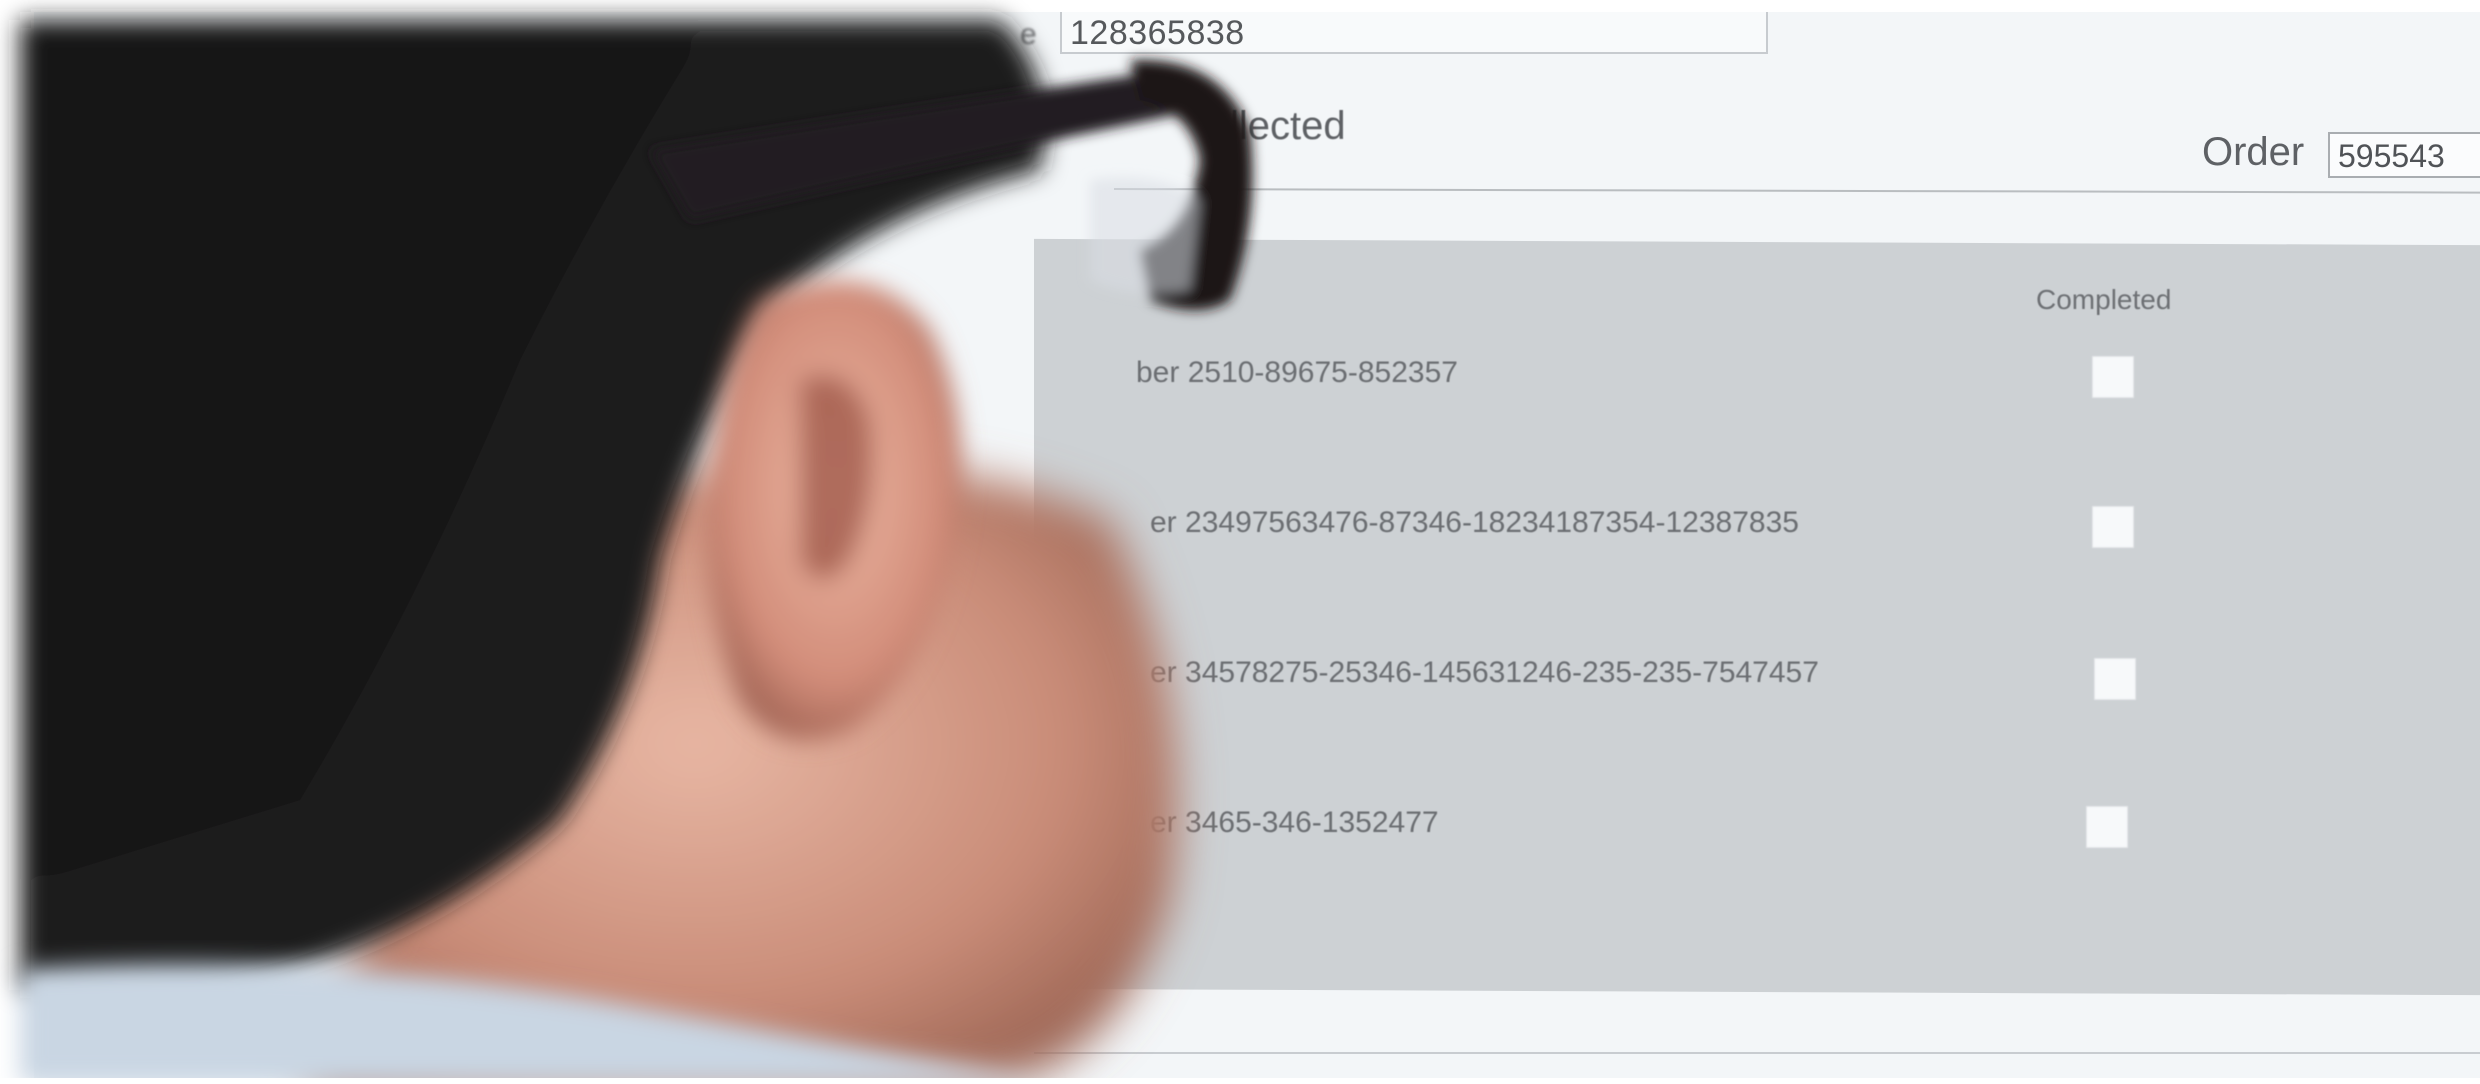  I want to click on top-field-value: 128365838, so click(1157, 33).